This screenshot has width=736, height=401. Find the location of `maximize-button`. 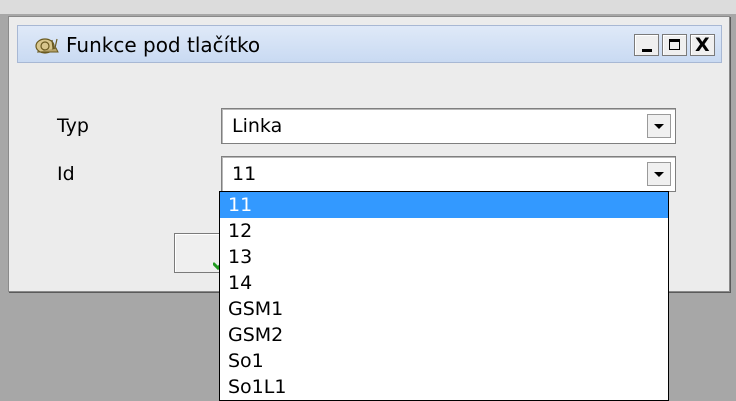

maximize-button is located at coordinates (674, 45).